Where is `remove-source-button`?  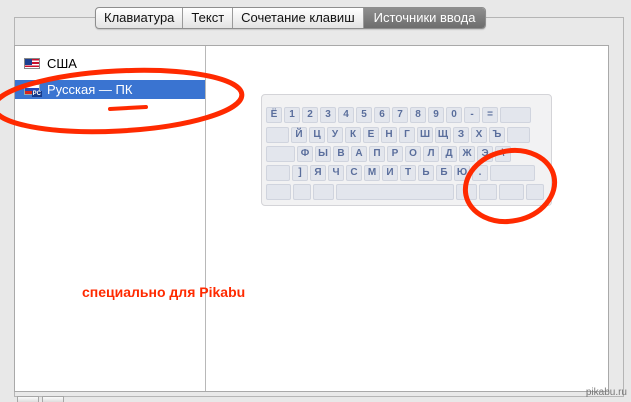 remove-source-button is located at coordinates (53, 399).